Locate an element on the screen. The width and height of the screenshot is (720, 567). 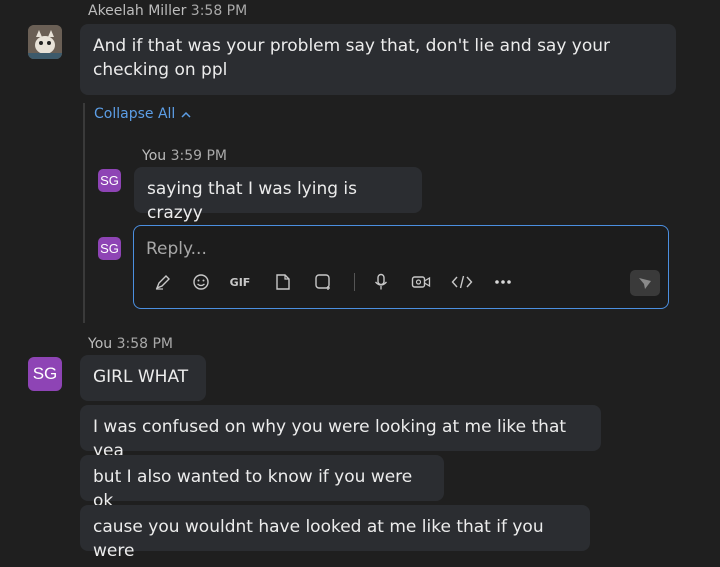
format-button is located at coordinates (163, 282).